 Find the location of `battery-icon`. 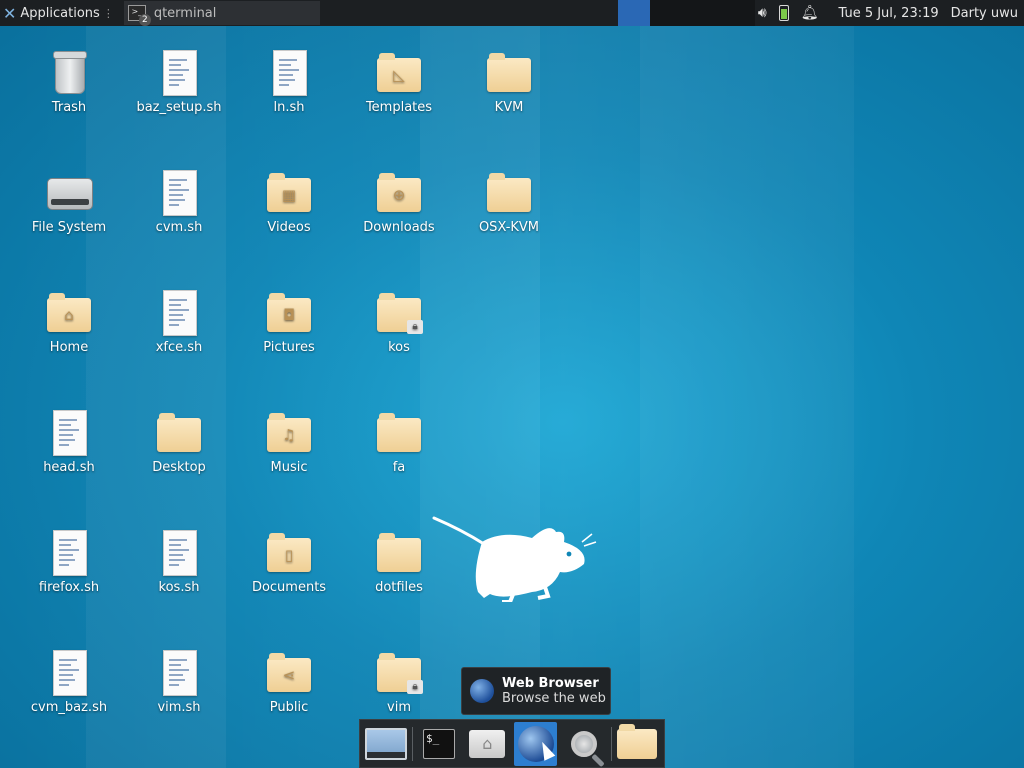

battery-icon is located at coordinates (783, 13).